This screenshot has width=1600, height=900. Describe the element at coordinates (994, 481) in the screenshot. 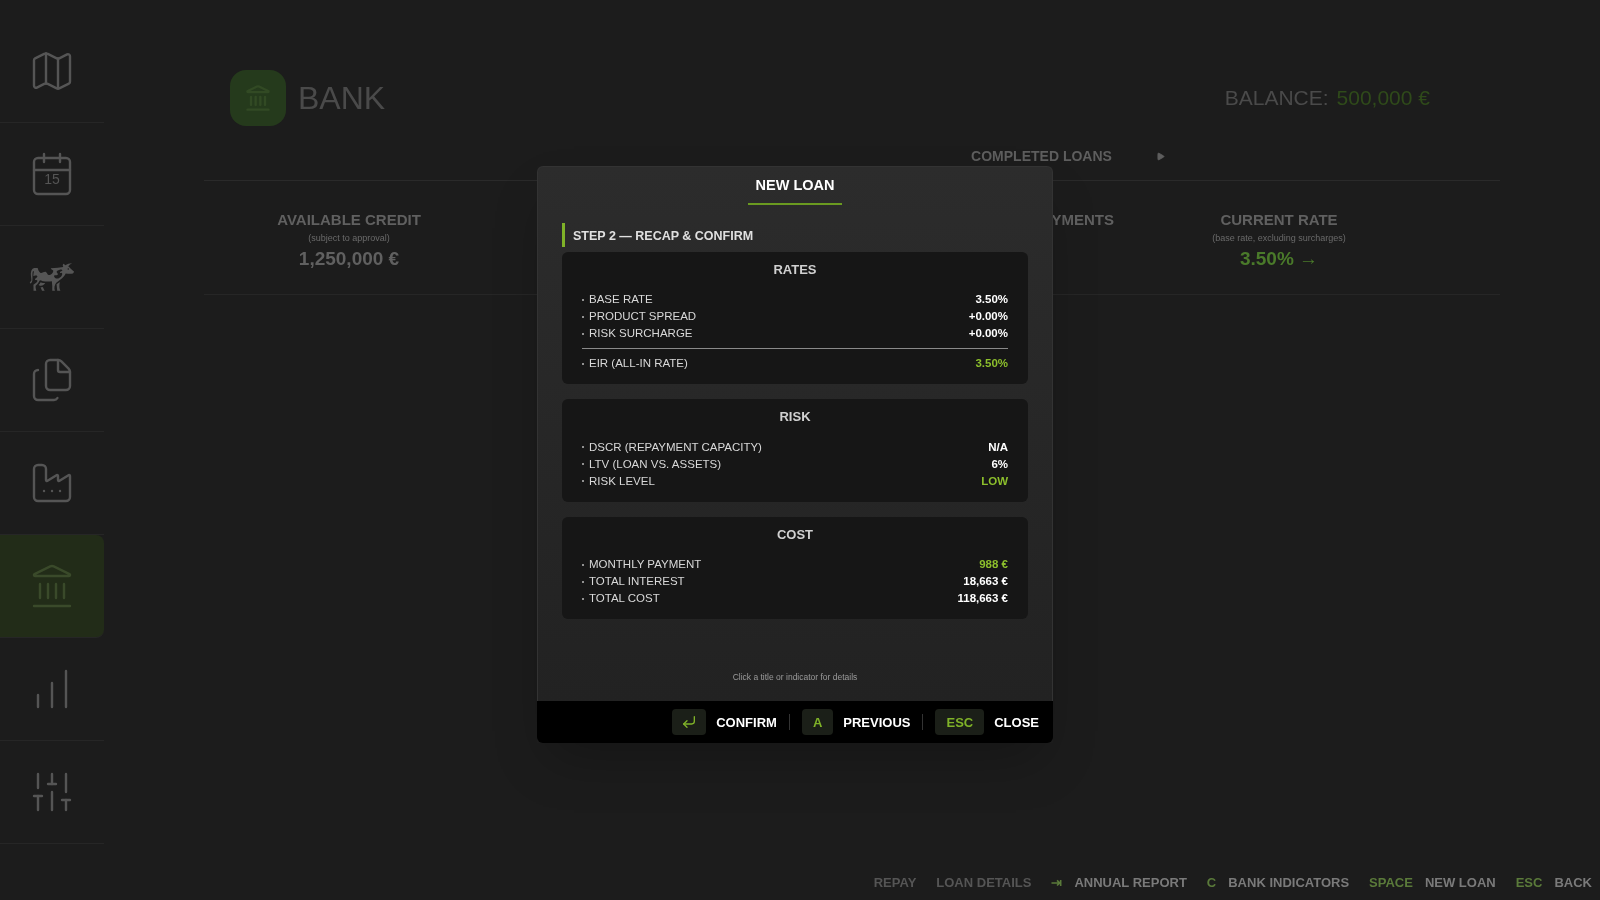

I see `metric-value: LOW` at that location.